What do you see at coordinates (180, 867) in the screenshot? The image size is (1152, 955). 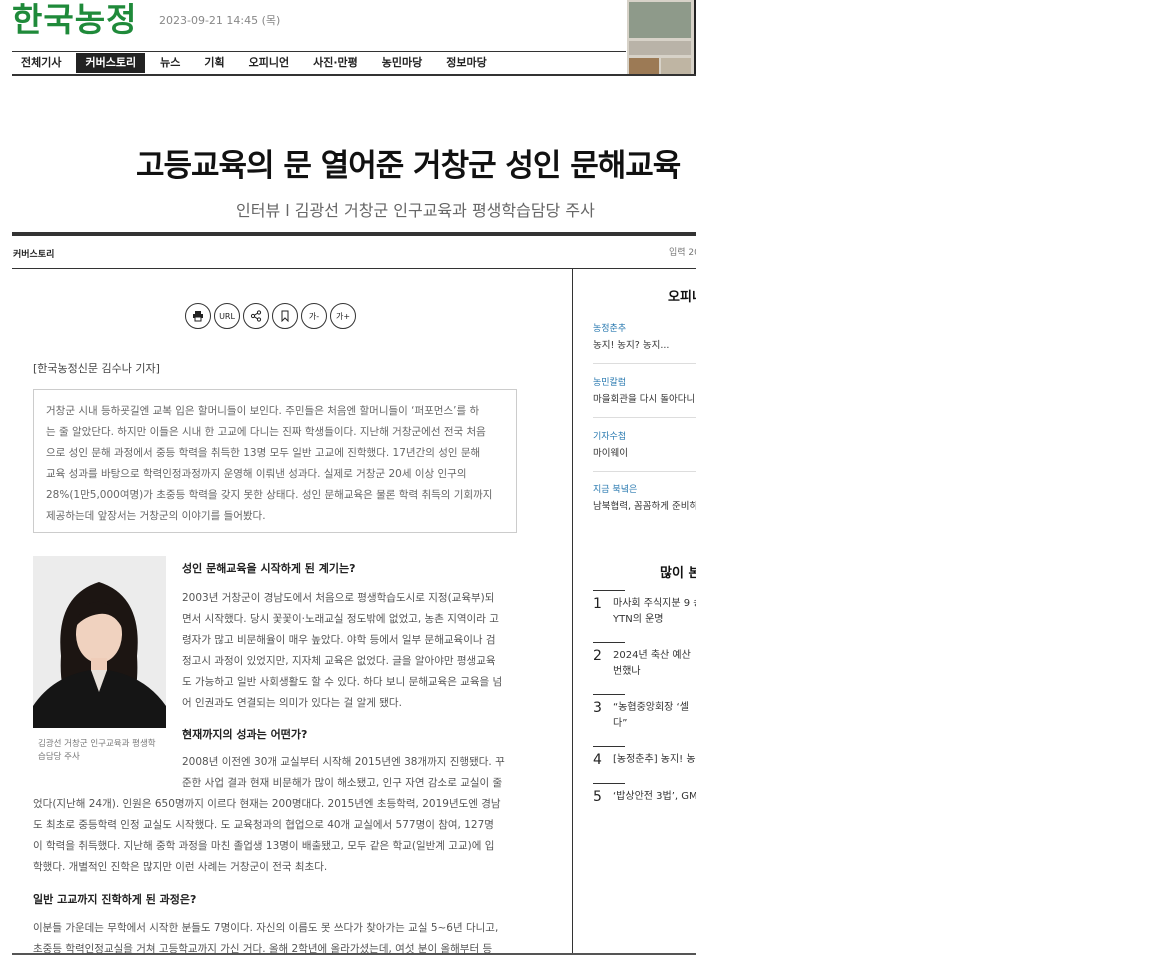 I see `text-line: 학했다. 개별적인 진학은 많지만 이런 사례는 거창군이 전국 최초다.` at bounding box center [180, 867].